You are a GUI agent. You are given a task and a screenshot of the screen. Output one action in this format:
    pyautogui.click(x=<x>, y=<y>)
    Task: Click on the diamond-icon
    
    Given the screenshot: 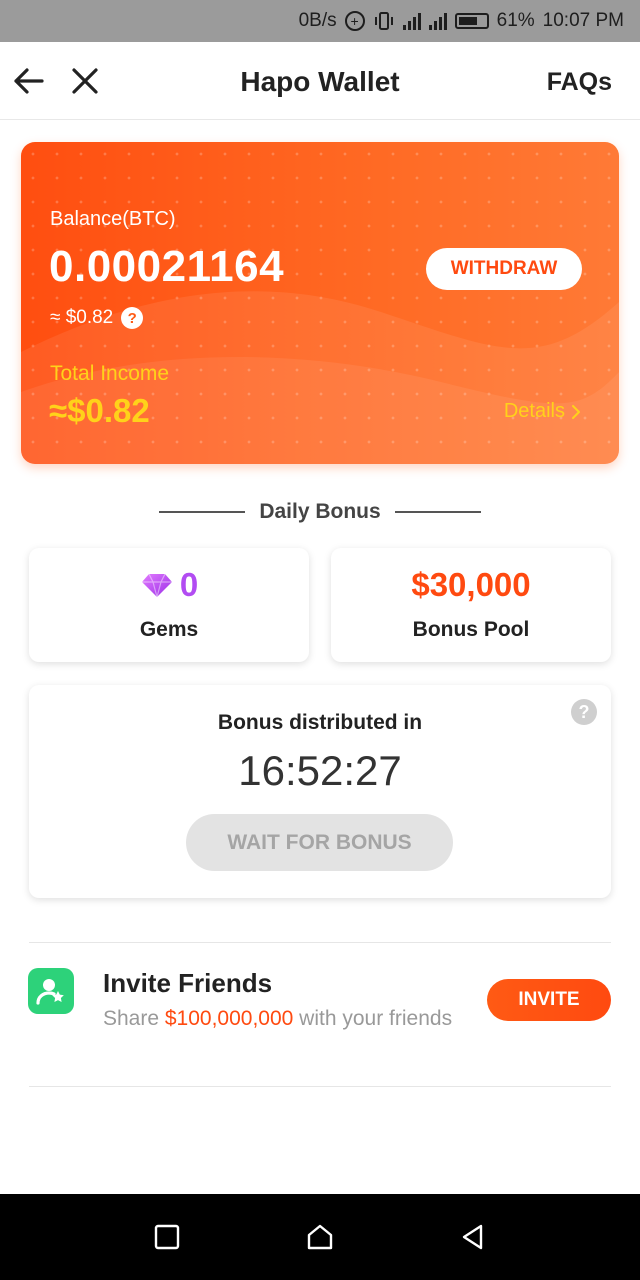 What is the action you would take?
    pyautogui.click(x=156, y=586)
    